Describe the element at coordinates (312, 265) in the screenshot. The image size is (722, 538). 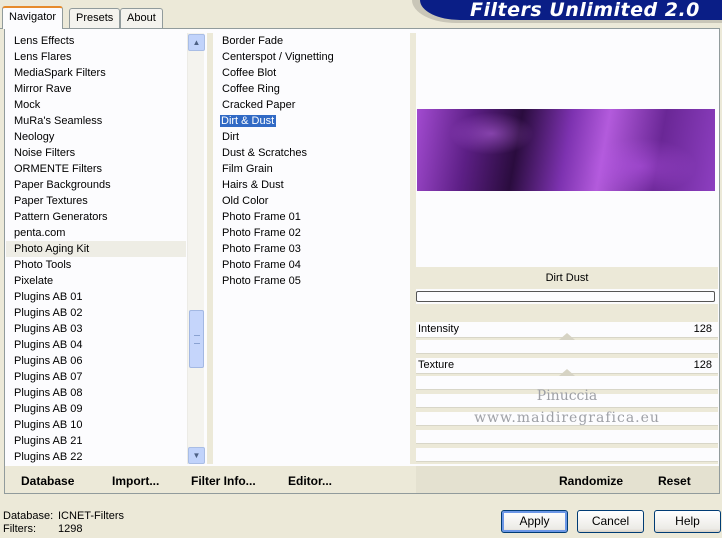
I see `filter-item: Photo Frame 04` at that location.